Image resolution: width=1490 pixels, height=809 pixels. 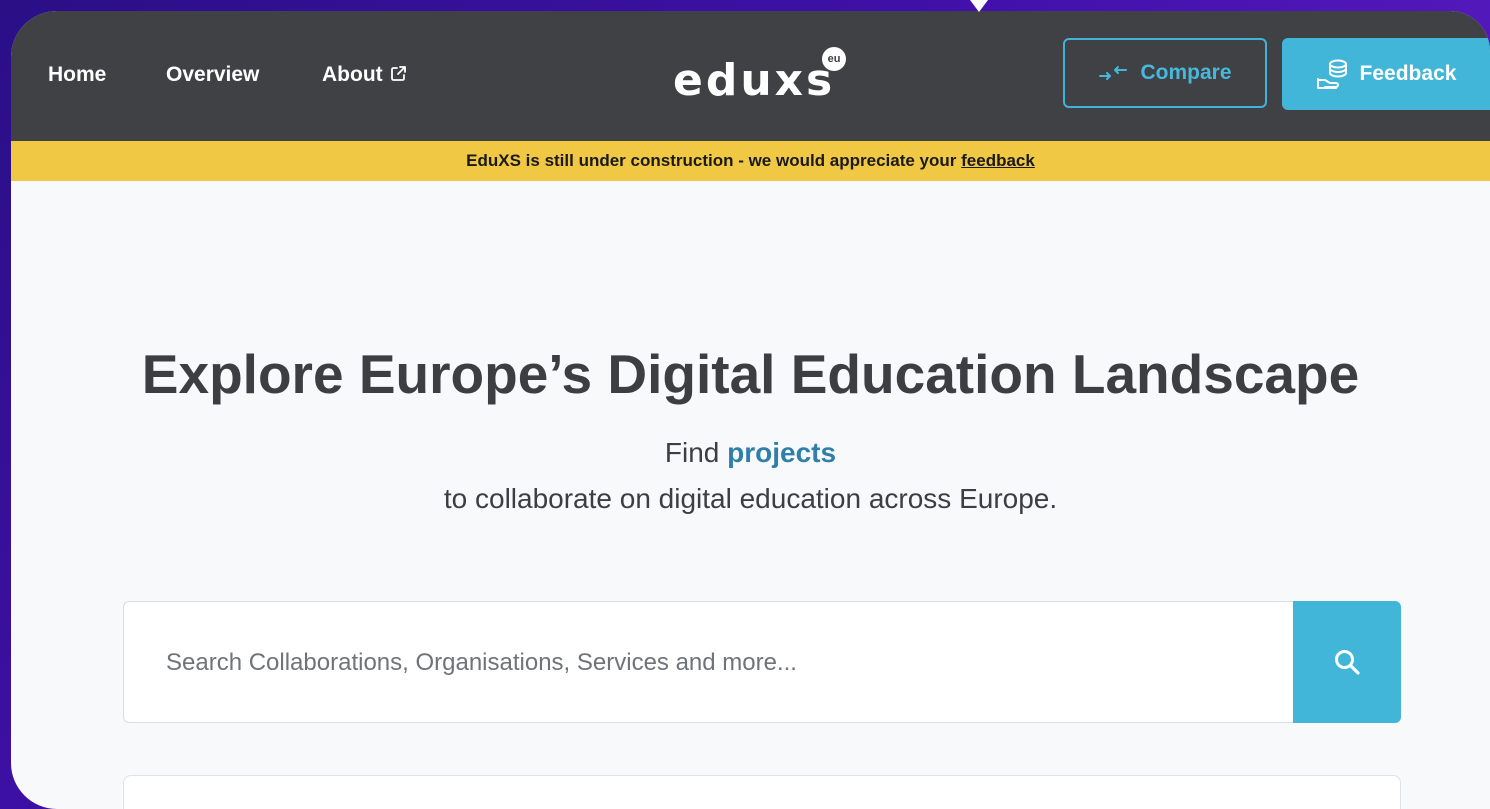 I want to click on hero-find-prefix: Find, so click(x=692, y=452).